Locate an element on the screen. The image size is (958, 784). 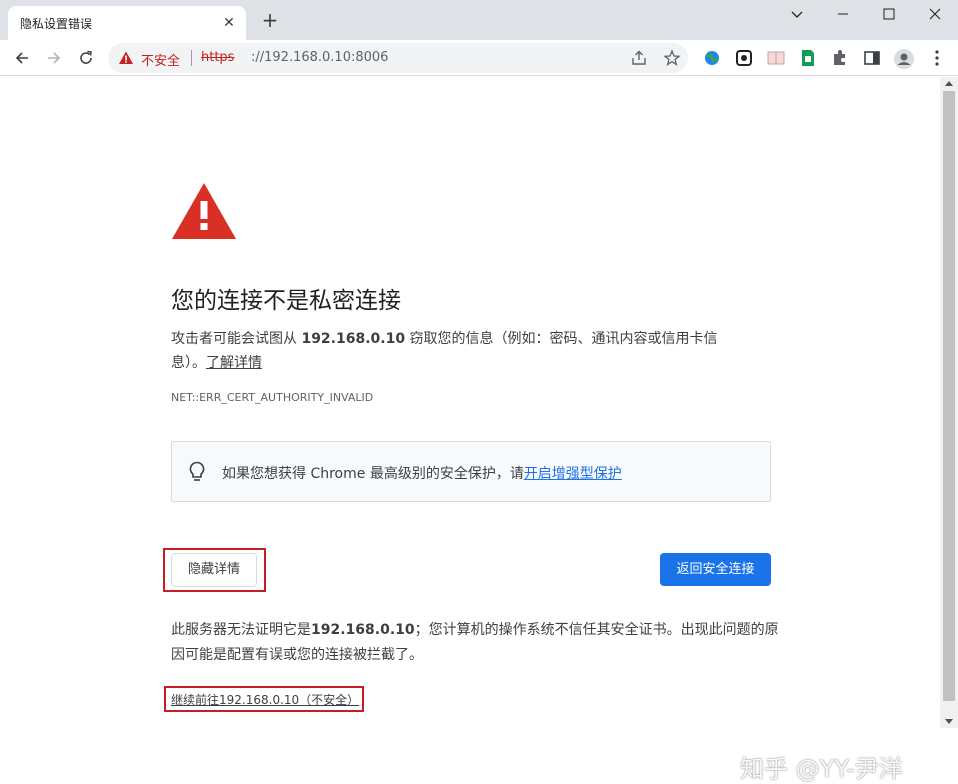
proceed-unsafe-link: 继续前往192.168.0.10（不安全） is located at coordinates (265, 699).